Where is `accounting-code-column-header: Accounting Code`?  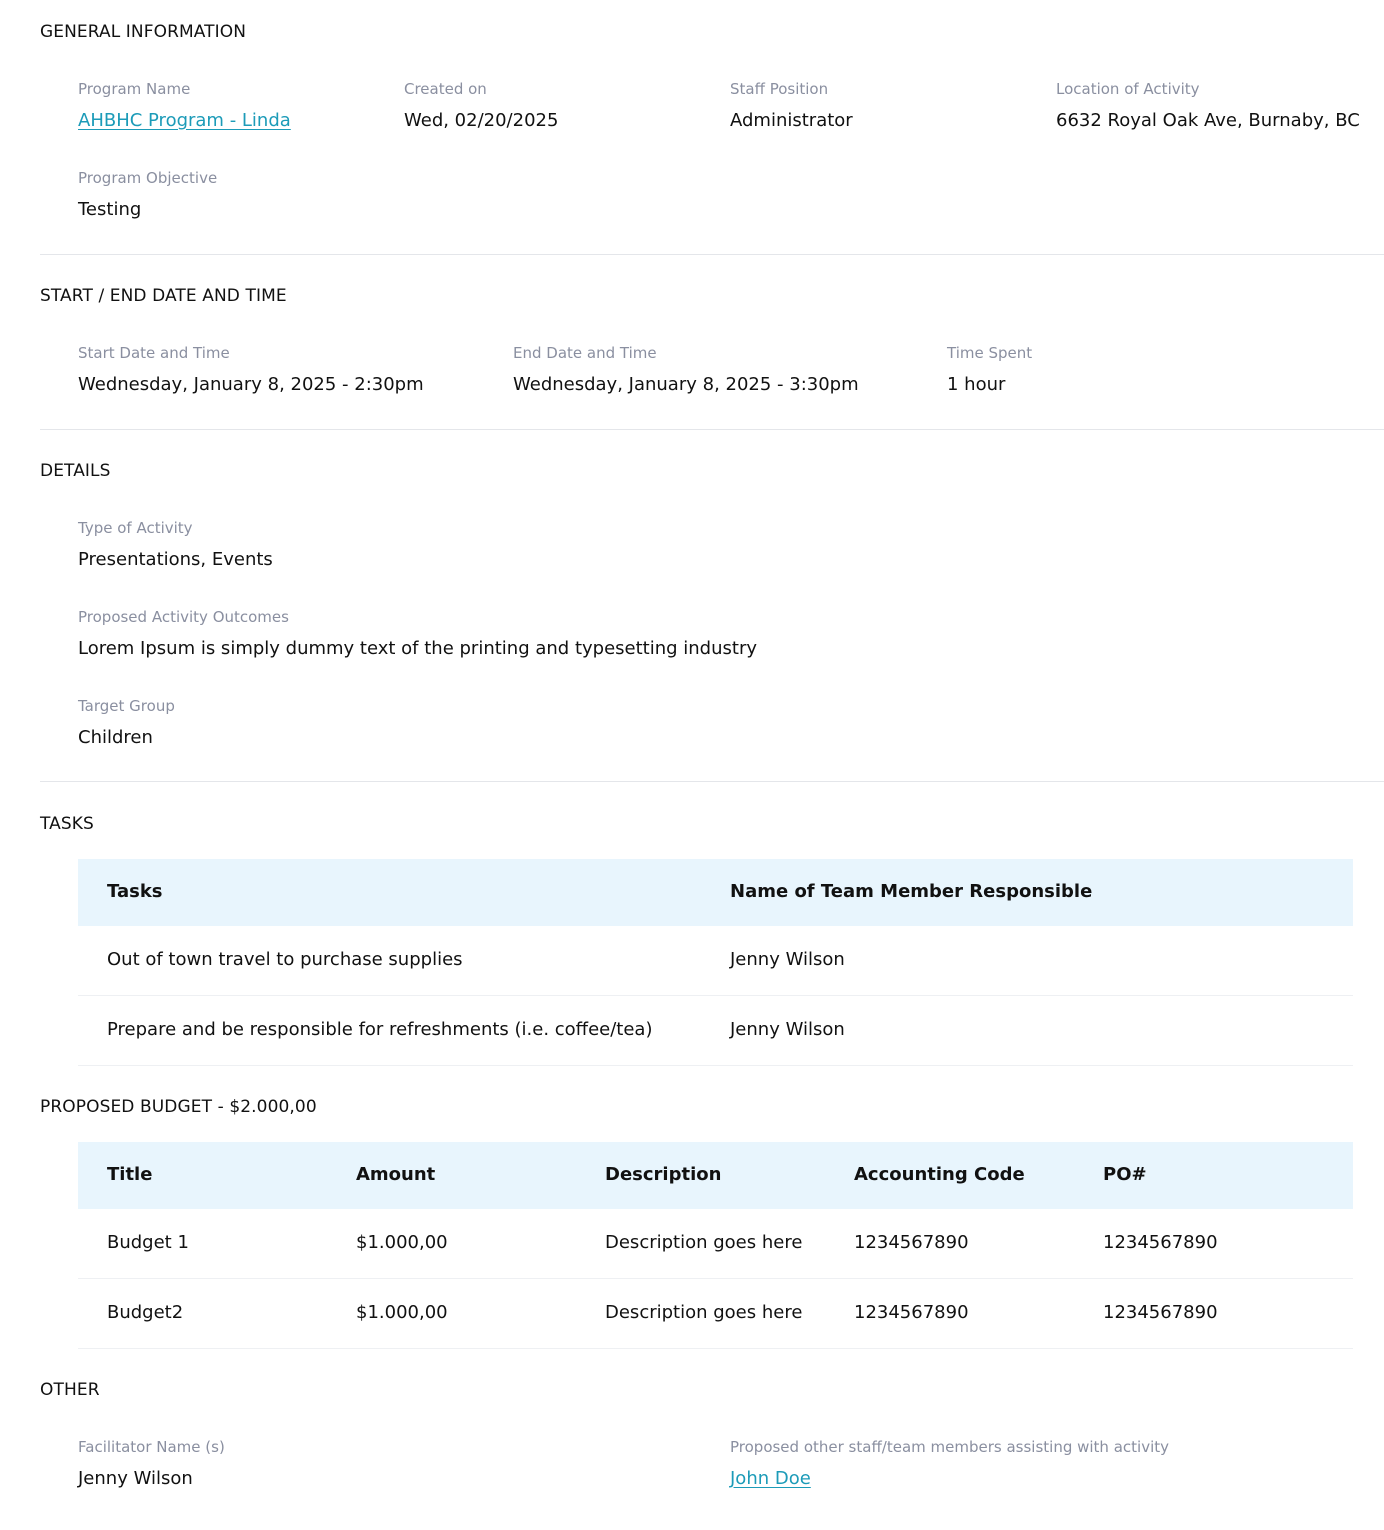 accounting-code-column-header: Accounting Code is located at coordinates (939, 1174).